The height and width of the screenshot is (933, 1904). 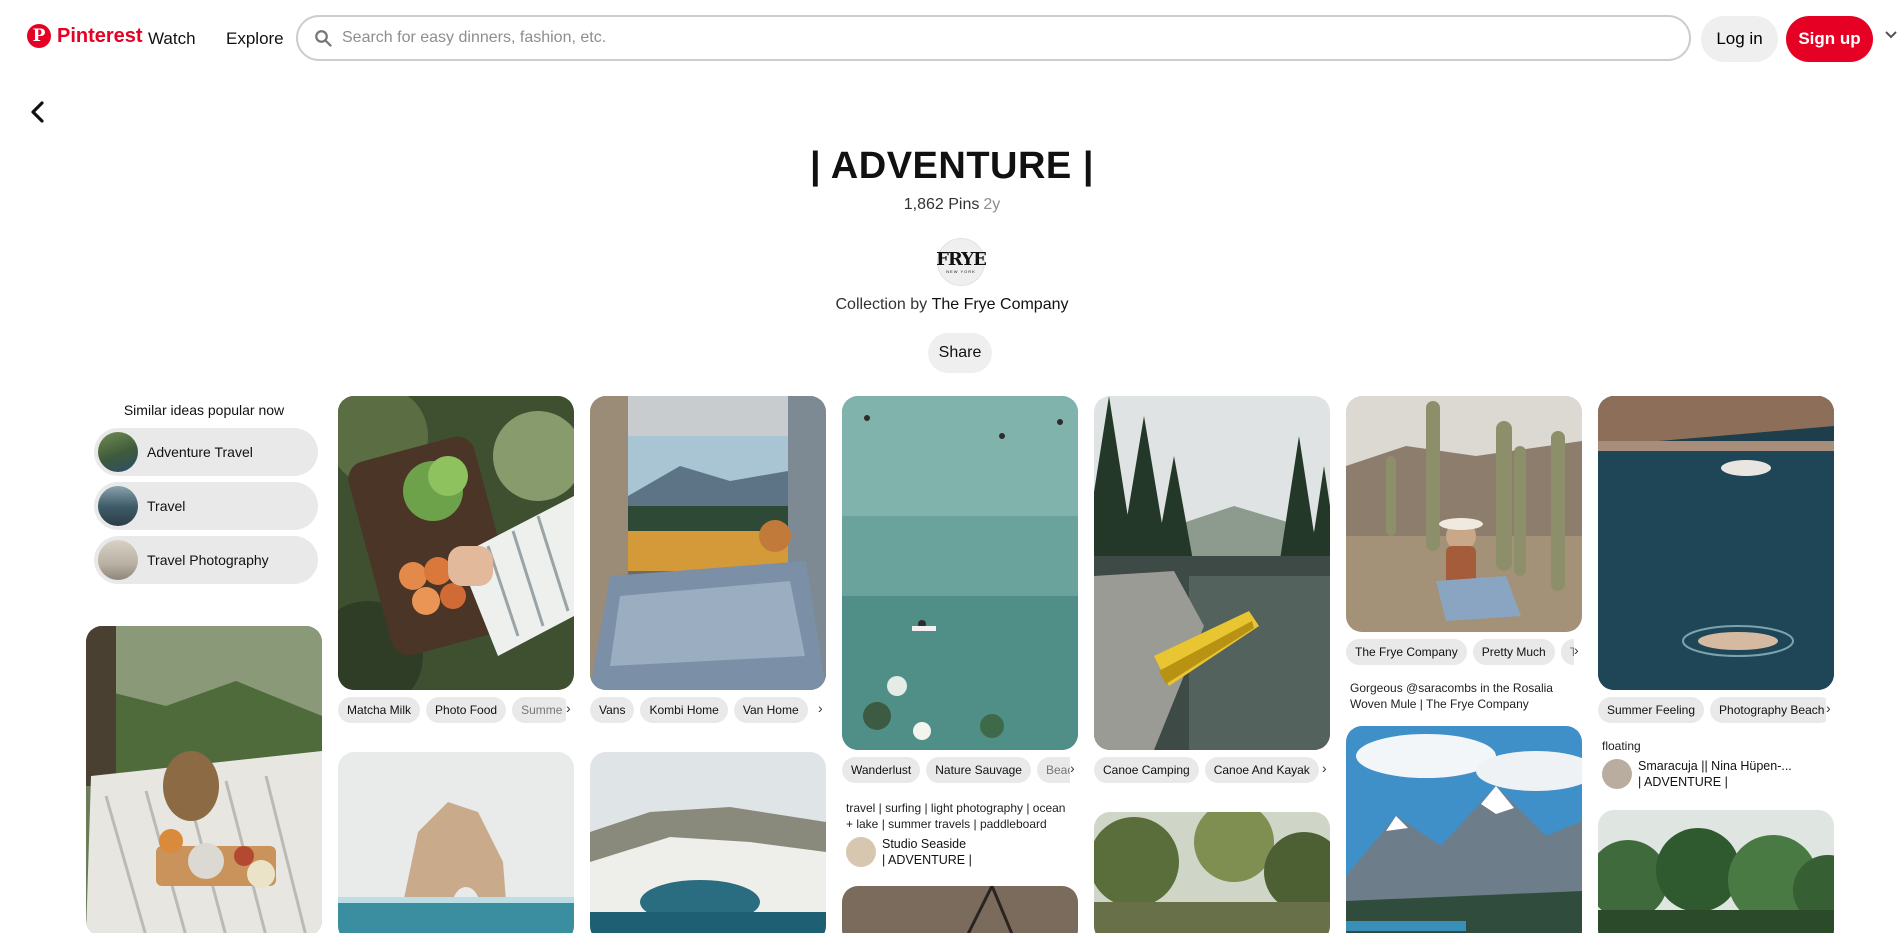 I want to click on top-nav: P Pinterest Watch Explore Log in Sign up, so click(x=952, y=39).